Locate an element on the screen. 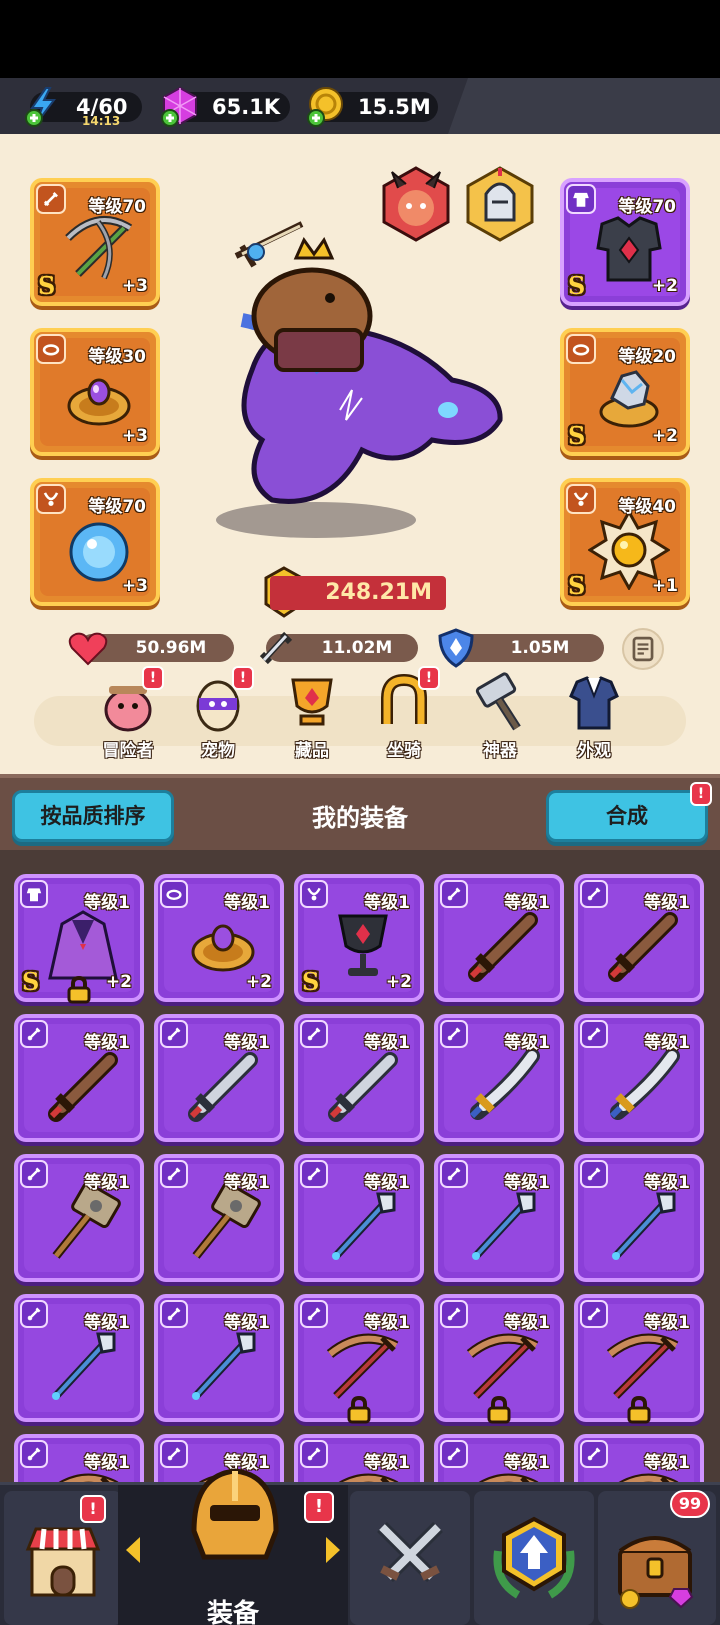  merge-button: 合成 is located at coordinates (627, 816).